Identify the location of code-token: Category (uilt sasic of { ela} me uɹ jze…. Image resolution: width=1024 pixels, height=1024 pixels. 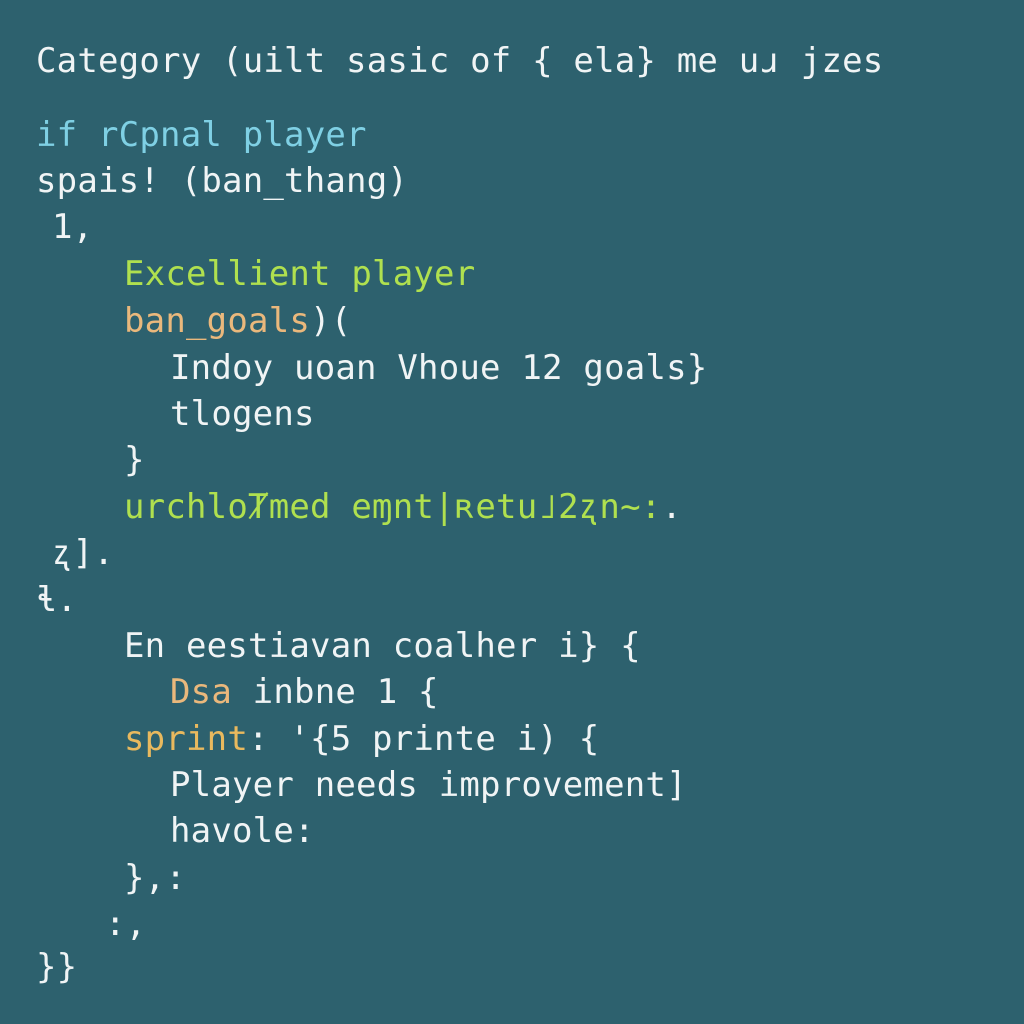
(460, 61).